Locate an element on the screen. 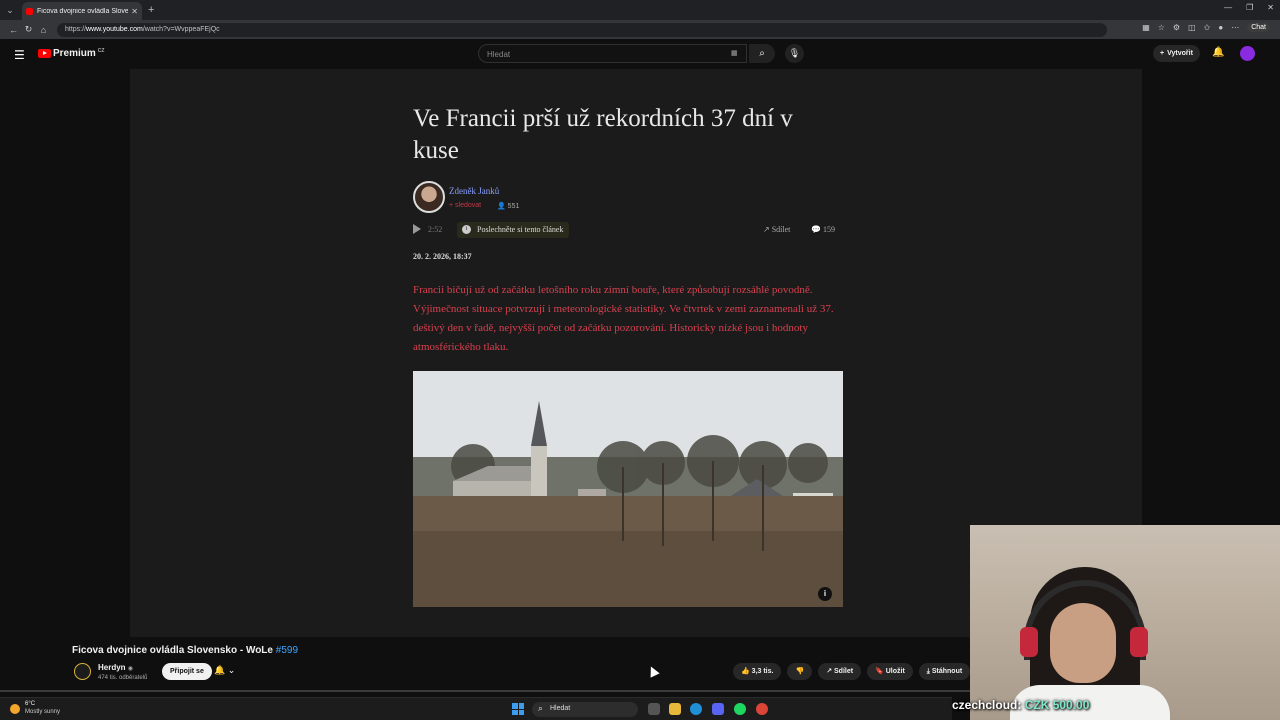 The width and height of the screenshot is (1280, 720). donation-amount: CZK 500.00 is located at coordinates (1057, 705).